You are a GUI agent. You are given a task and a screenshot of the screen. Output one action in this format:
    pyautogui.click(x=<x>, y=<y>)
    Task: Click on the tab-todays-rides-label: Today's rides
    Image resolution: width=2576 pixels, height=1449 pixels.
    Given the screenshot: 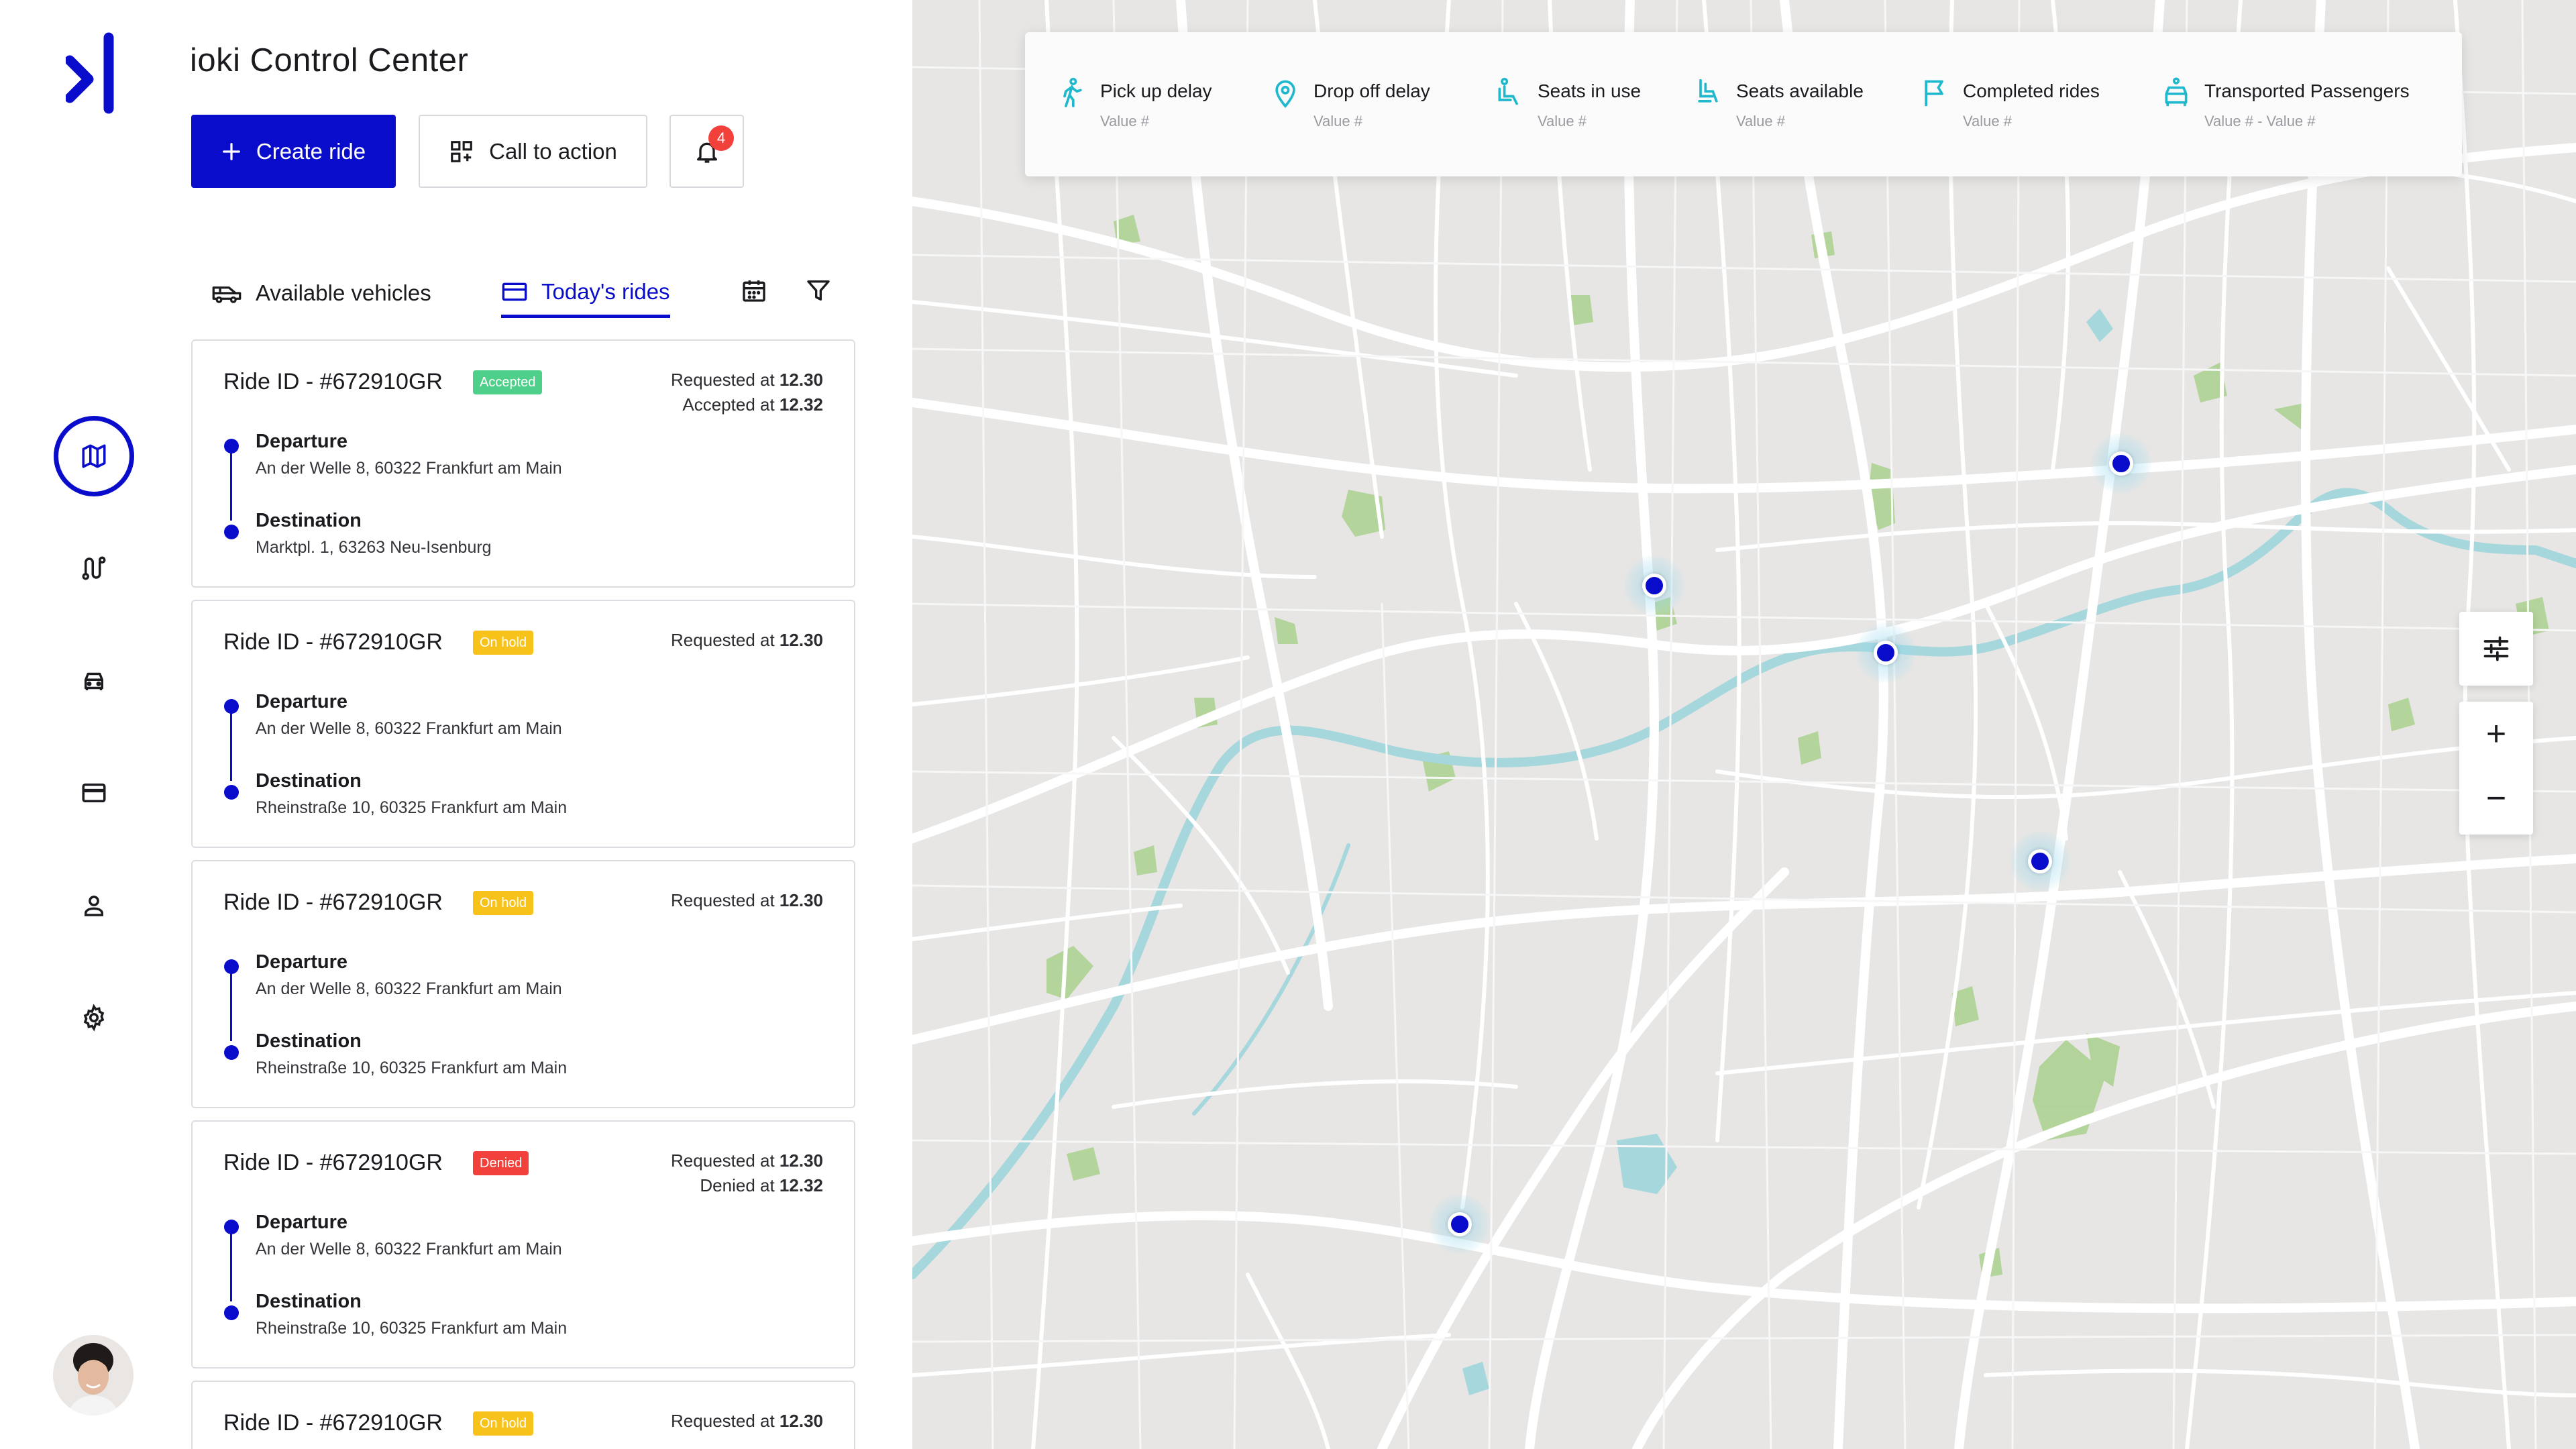 What is the action you would take?
    pyautogui.click(x=605, y=291)
    